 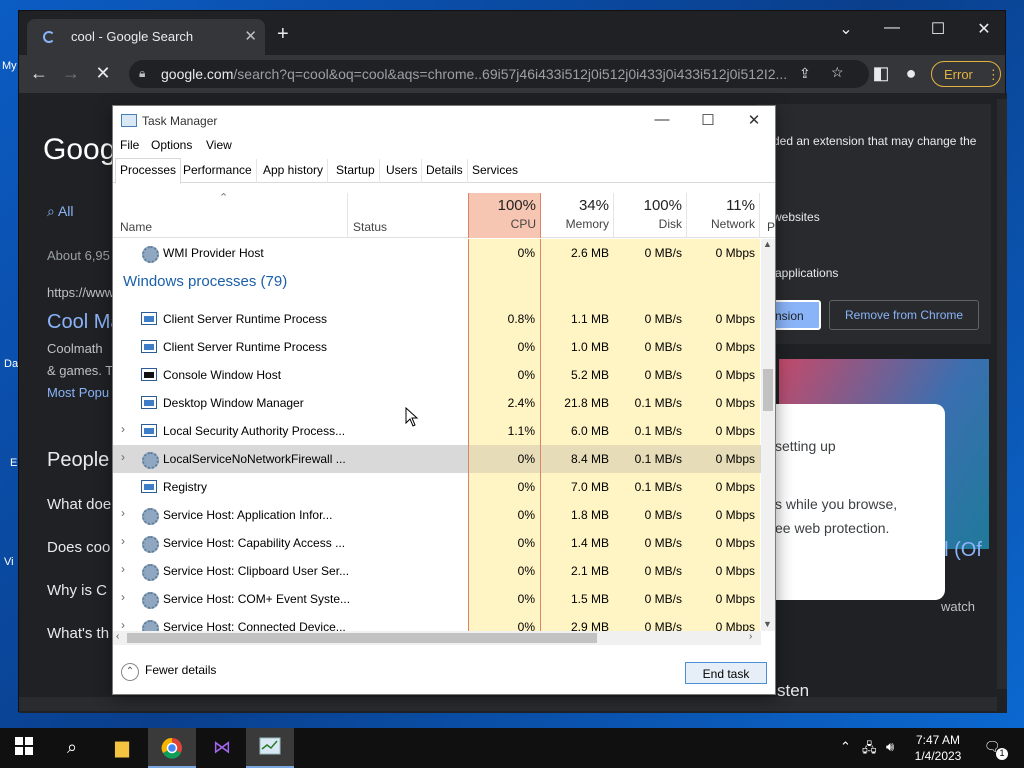 What do you see at coordinates (13, 463) in the screenshot?
I see `desktop-icon-label: E` at bounding box center [13, 463].